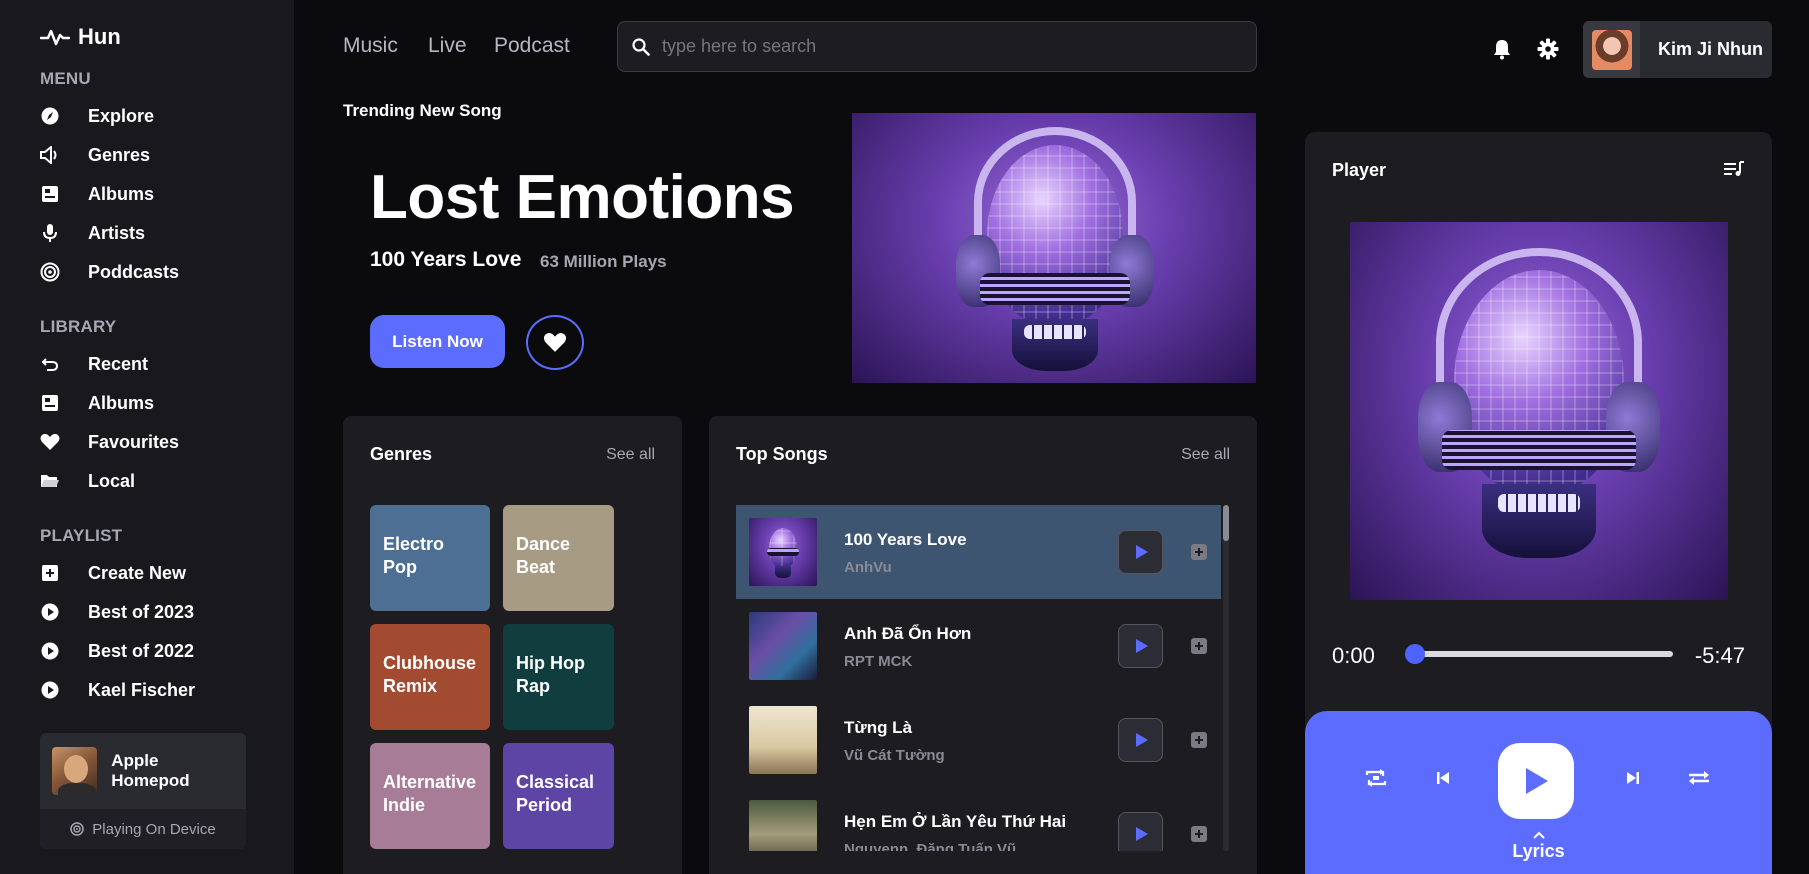 The height and width of the screenshot is (874, 1809). I want to click on user-name: Kim Ji Nhun, so click(1711, 49).